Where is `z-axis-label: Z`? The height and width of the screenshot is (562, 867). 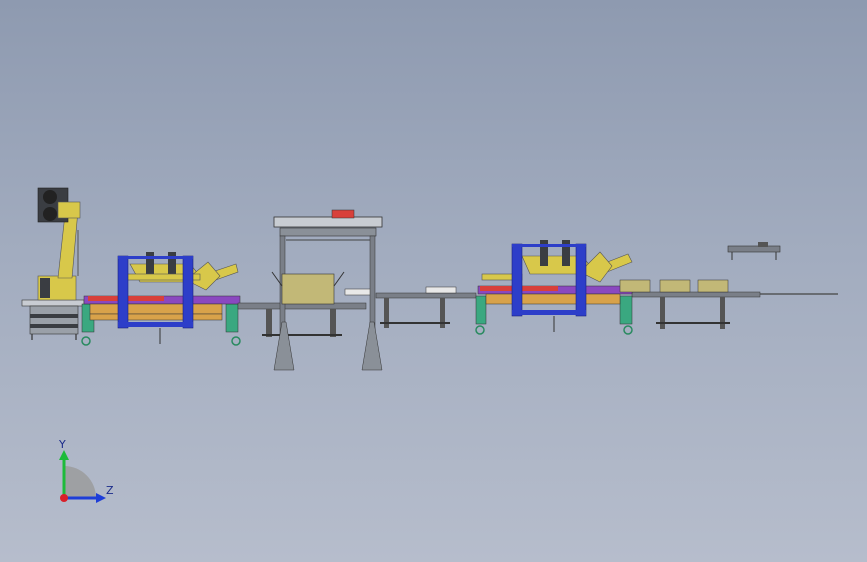 z-axis-label: Z is located at coordinates (110, 490).